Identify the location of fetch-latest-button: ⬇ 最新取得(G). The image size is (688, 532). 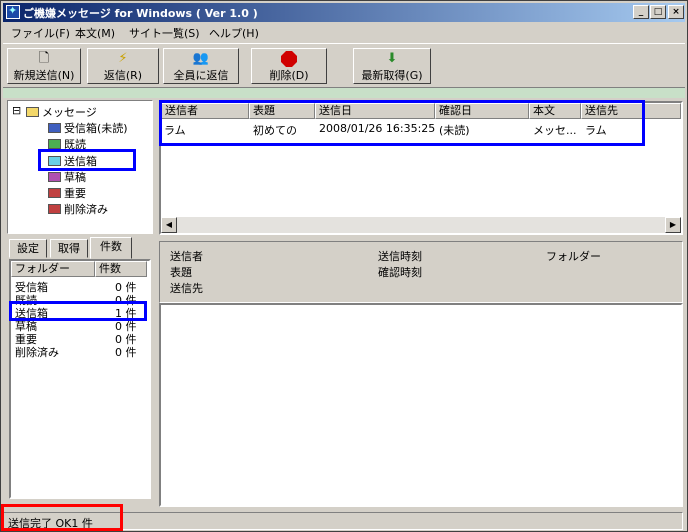
(392, 66).